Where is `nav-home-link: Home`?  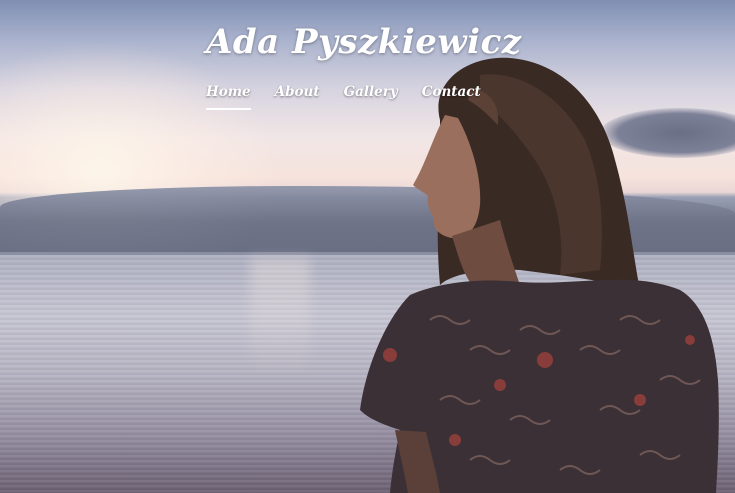
nav-home-link: Home is located at coordinates (228, 97).